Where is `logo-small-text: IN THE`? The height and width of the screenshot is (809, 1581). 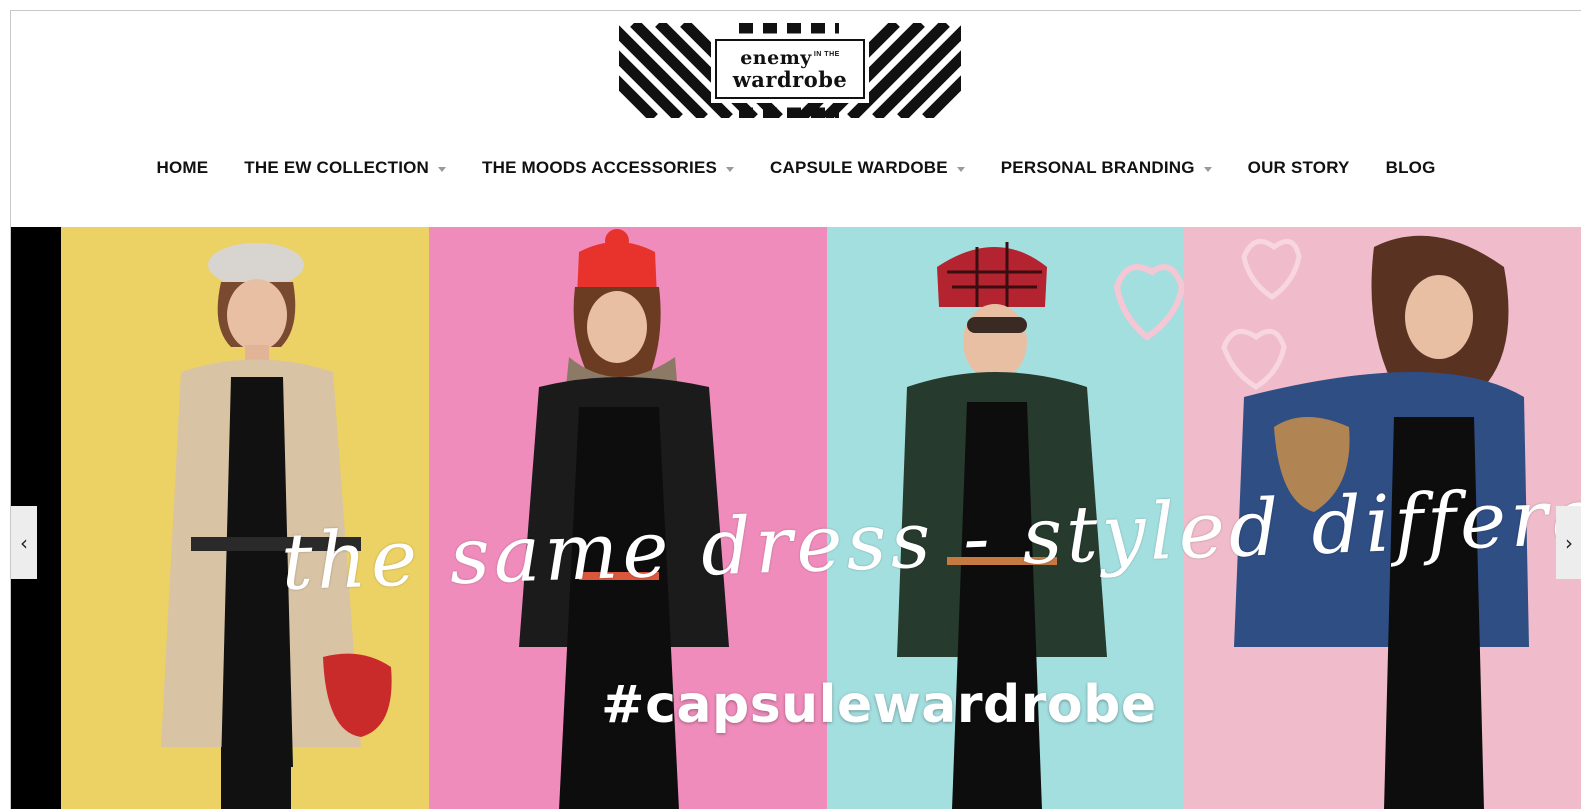
logo-small-text: IN THE is located at coordinates (826, 54).